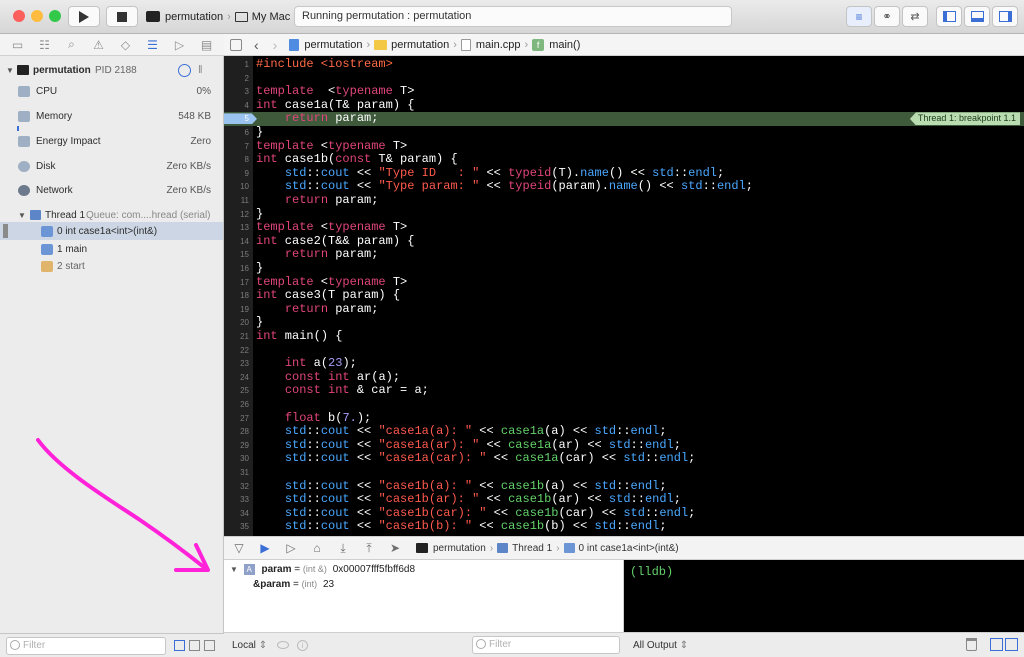 This screenshot has height=657, width=1024. What do you see at coordinates (72, 44) in the screenshot?
I see `find-navigator-search-icon: ⌕` at bounding box center [72, 44].